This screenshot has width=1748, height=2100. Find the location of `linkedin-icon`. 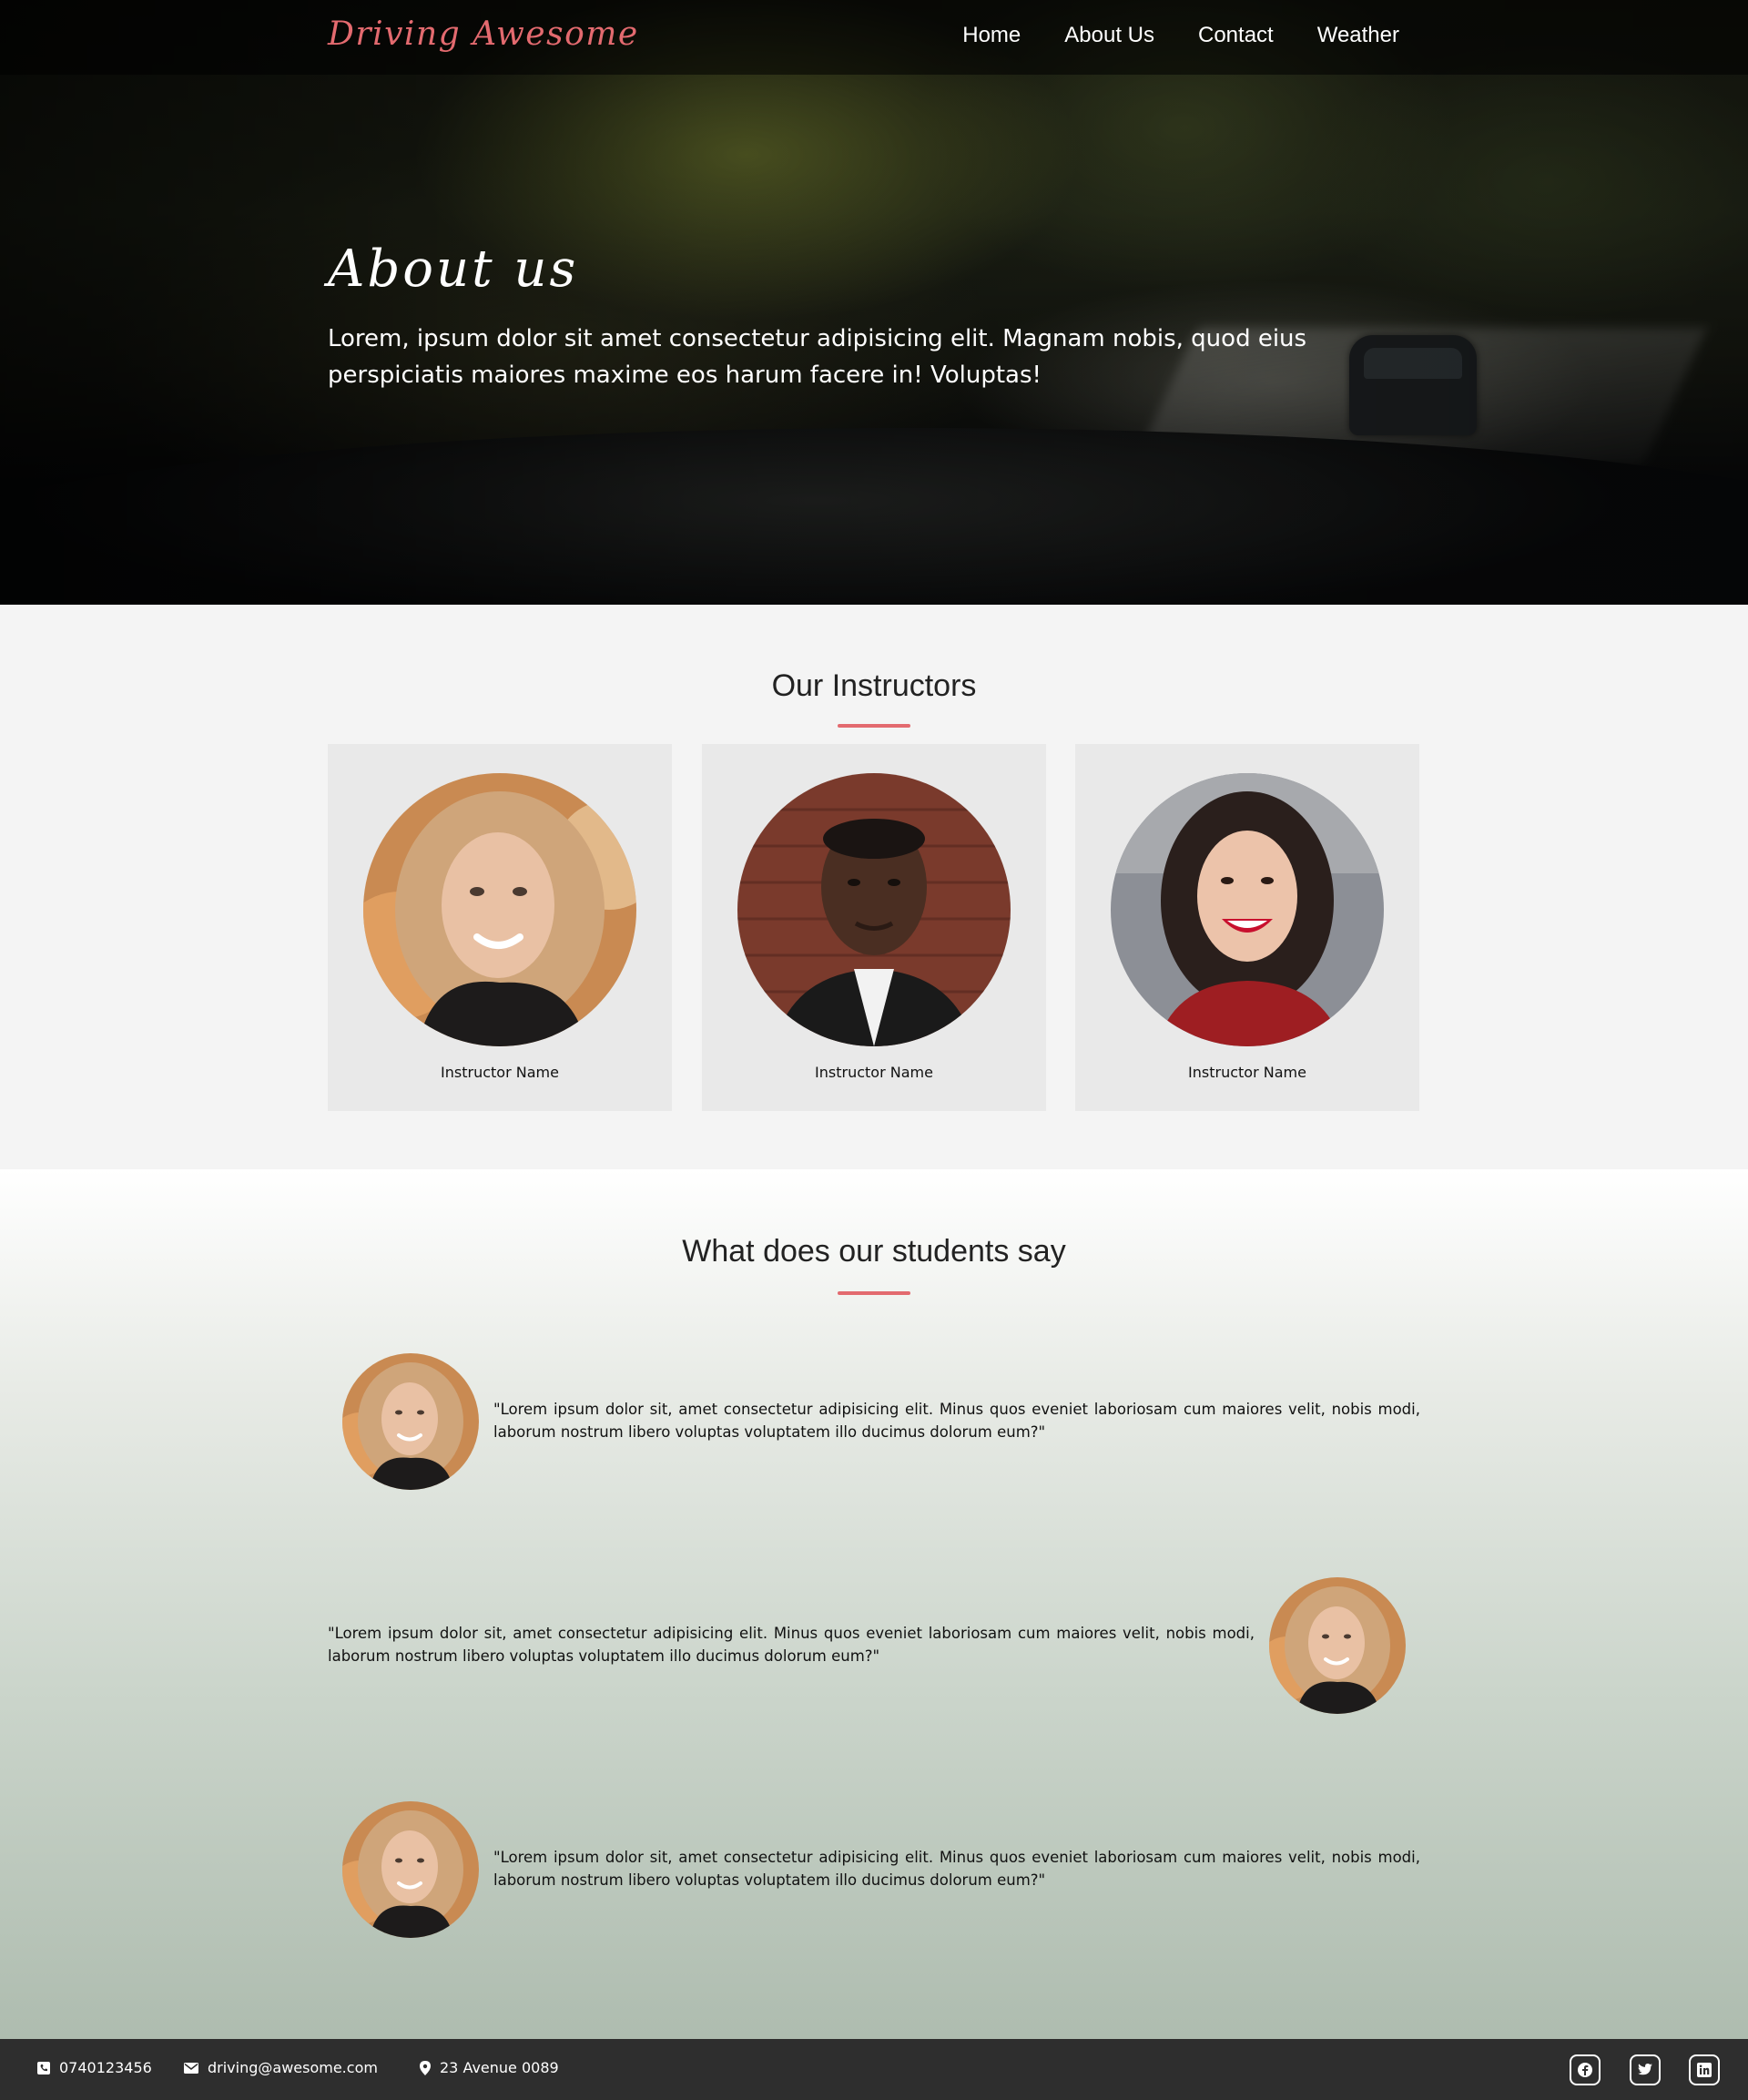

linkedin-icon is located at coordinates (1704, 2070).